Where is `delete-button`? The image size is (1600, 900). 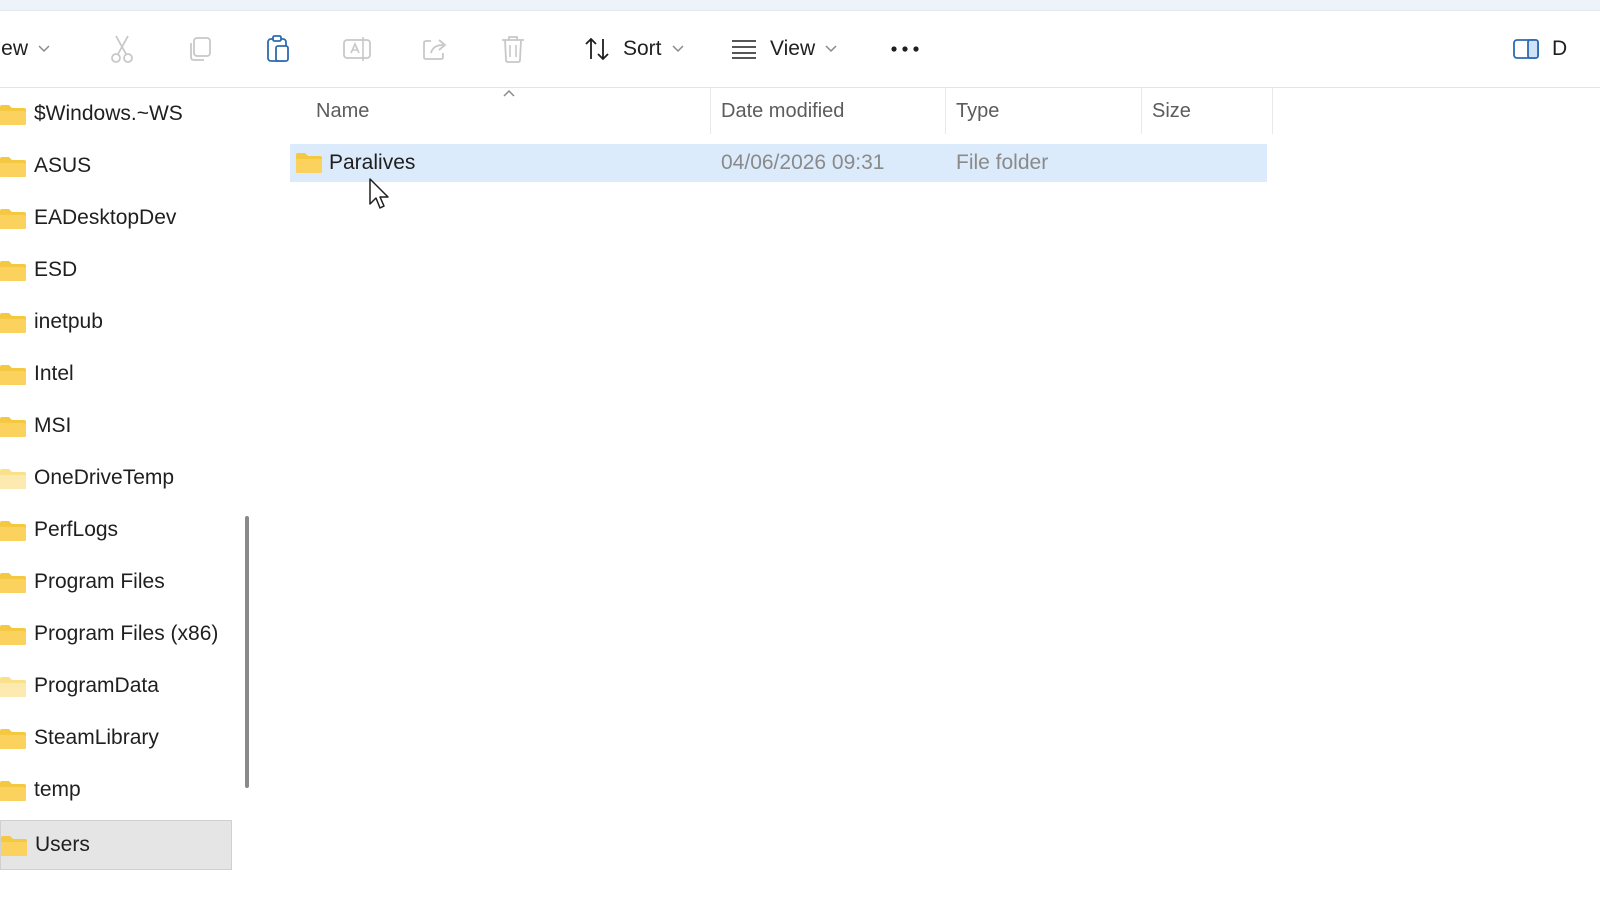 delete-button is located at coordinates (513, 49).